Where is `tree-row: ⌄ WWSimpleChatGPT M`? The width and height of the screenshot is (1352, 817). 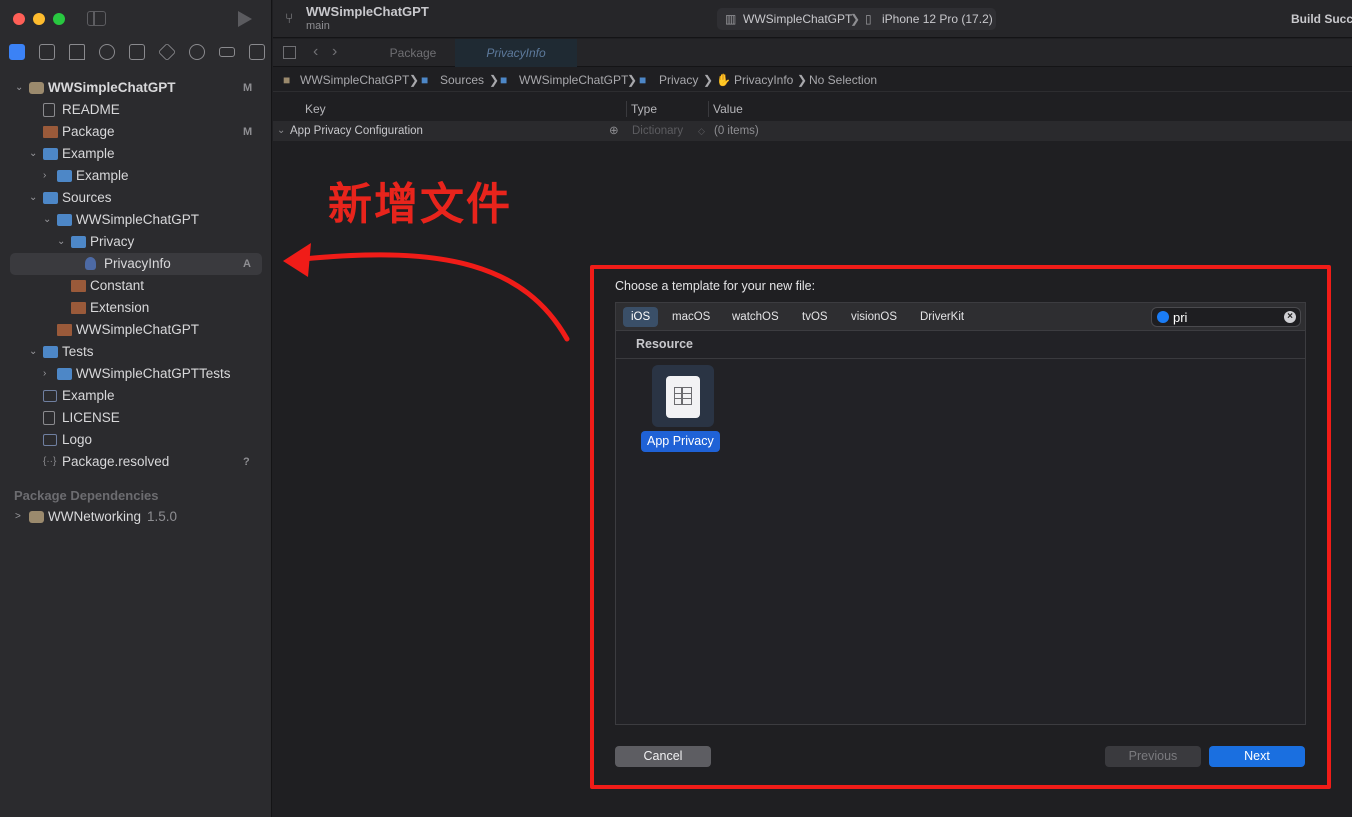
tree-row: ⌄ WWSimpleChatGPT M is located at coordinates (136, 88).